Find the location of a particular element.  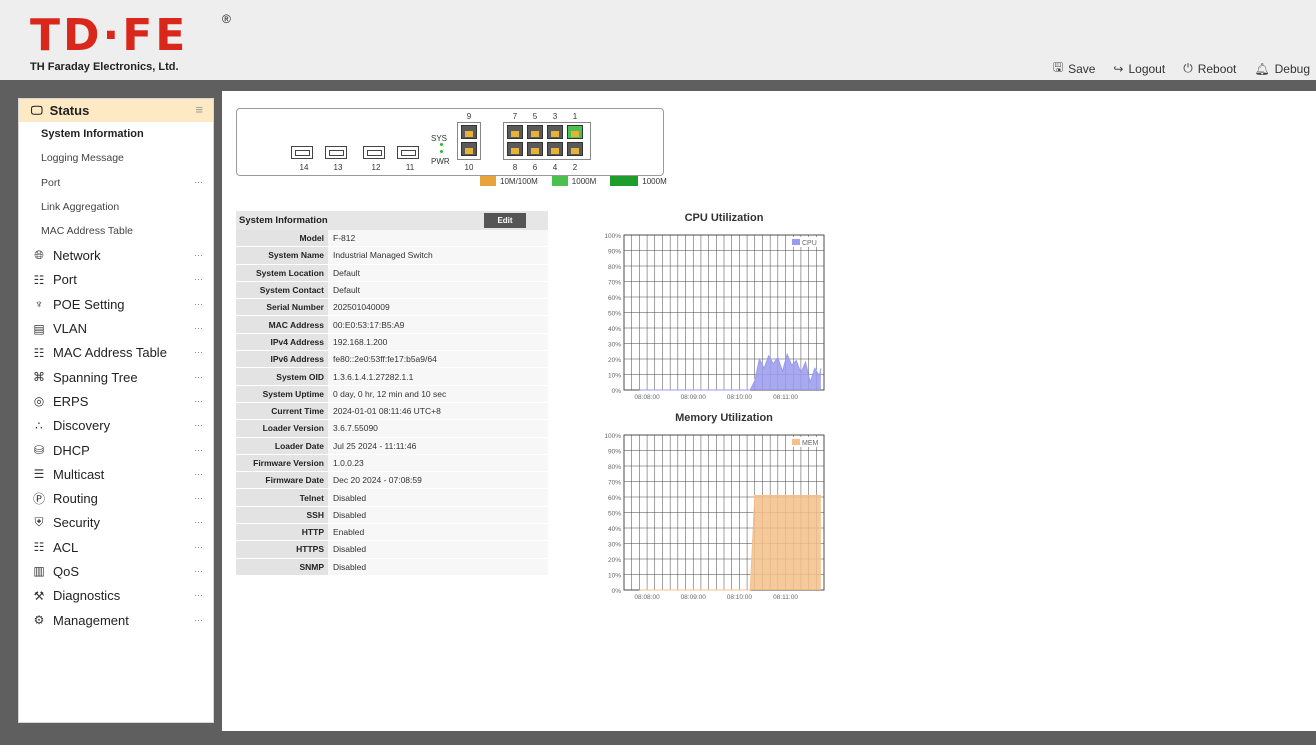

menu-label: MAC Address Table is located at coordinates (110, 353).